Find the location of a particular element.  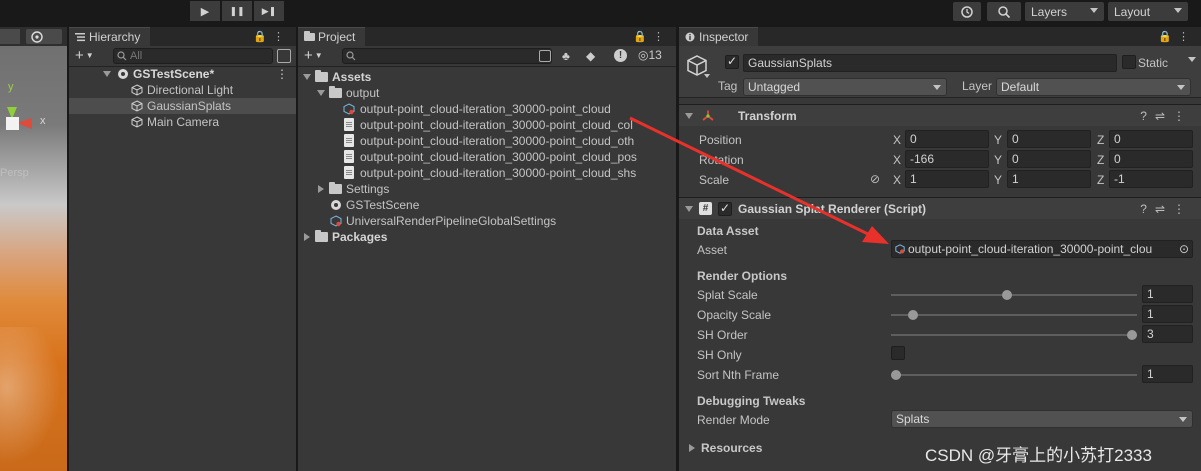

layers-dropdown: Layers is located at coordinates (1064, 11).